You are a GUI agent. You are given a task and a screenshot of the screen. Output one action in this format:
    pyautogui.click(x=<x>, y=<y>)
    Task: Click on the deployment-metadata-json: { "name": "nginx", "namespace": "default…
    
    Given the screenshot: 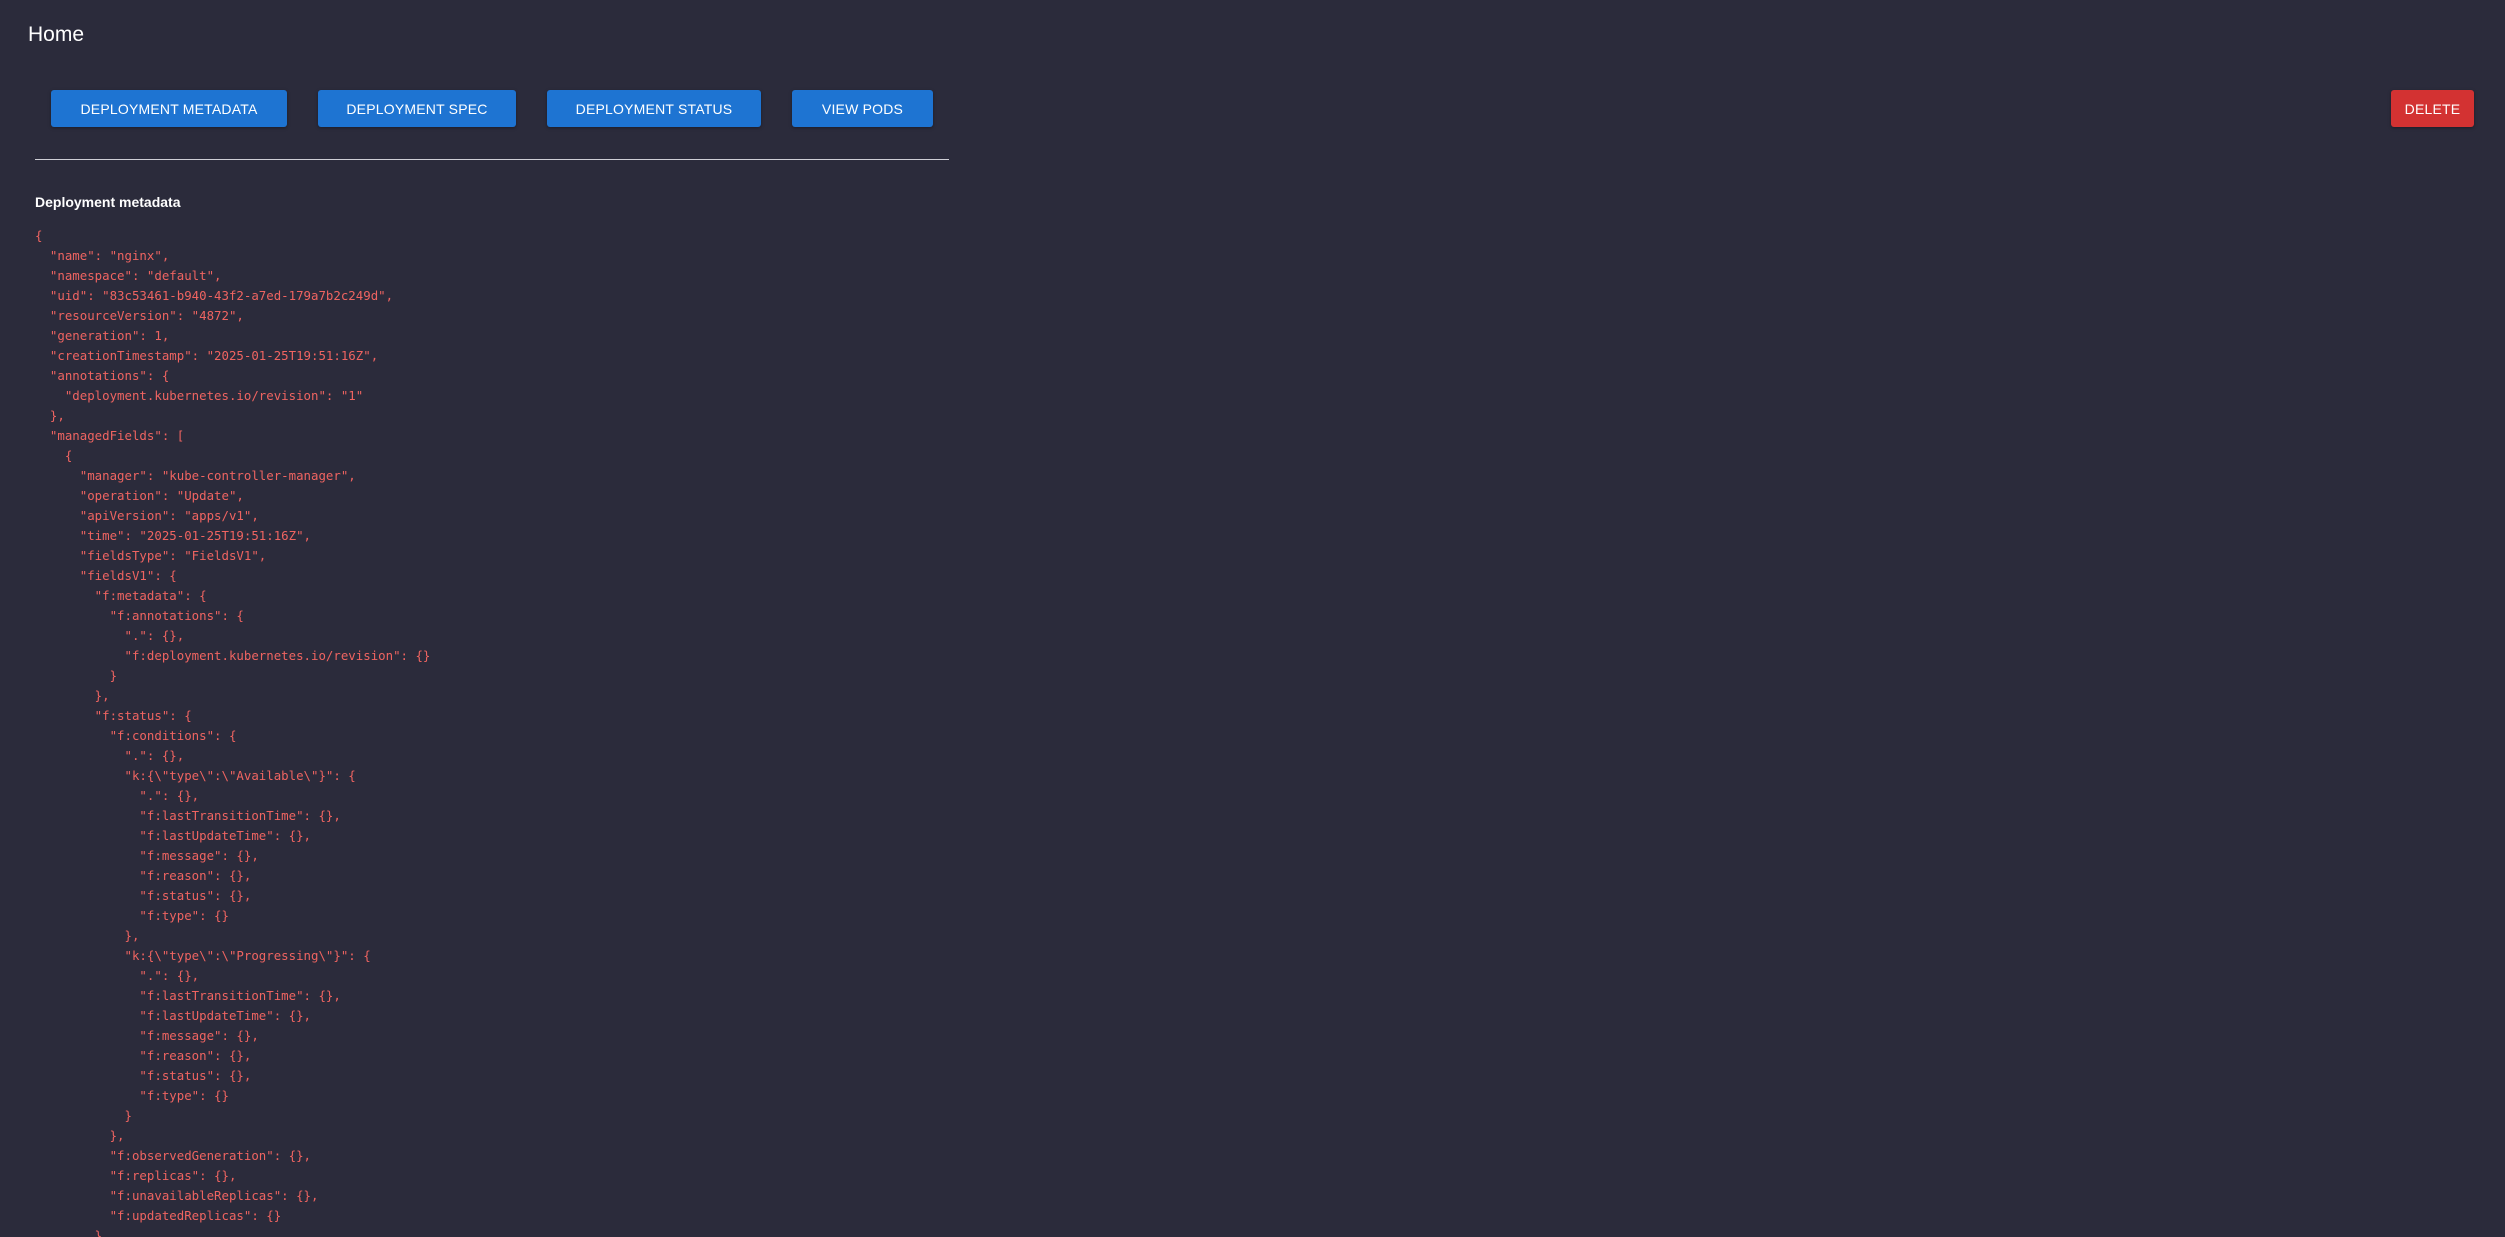 What is the action you would take?
    pyautogui.click(x=233, y=732)
    